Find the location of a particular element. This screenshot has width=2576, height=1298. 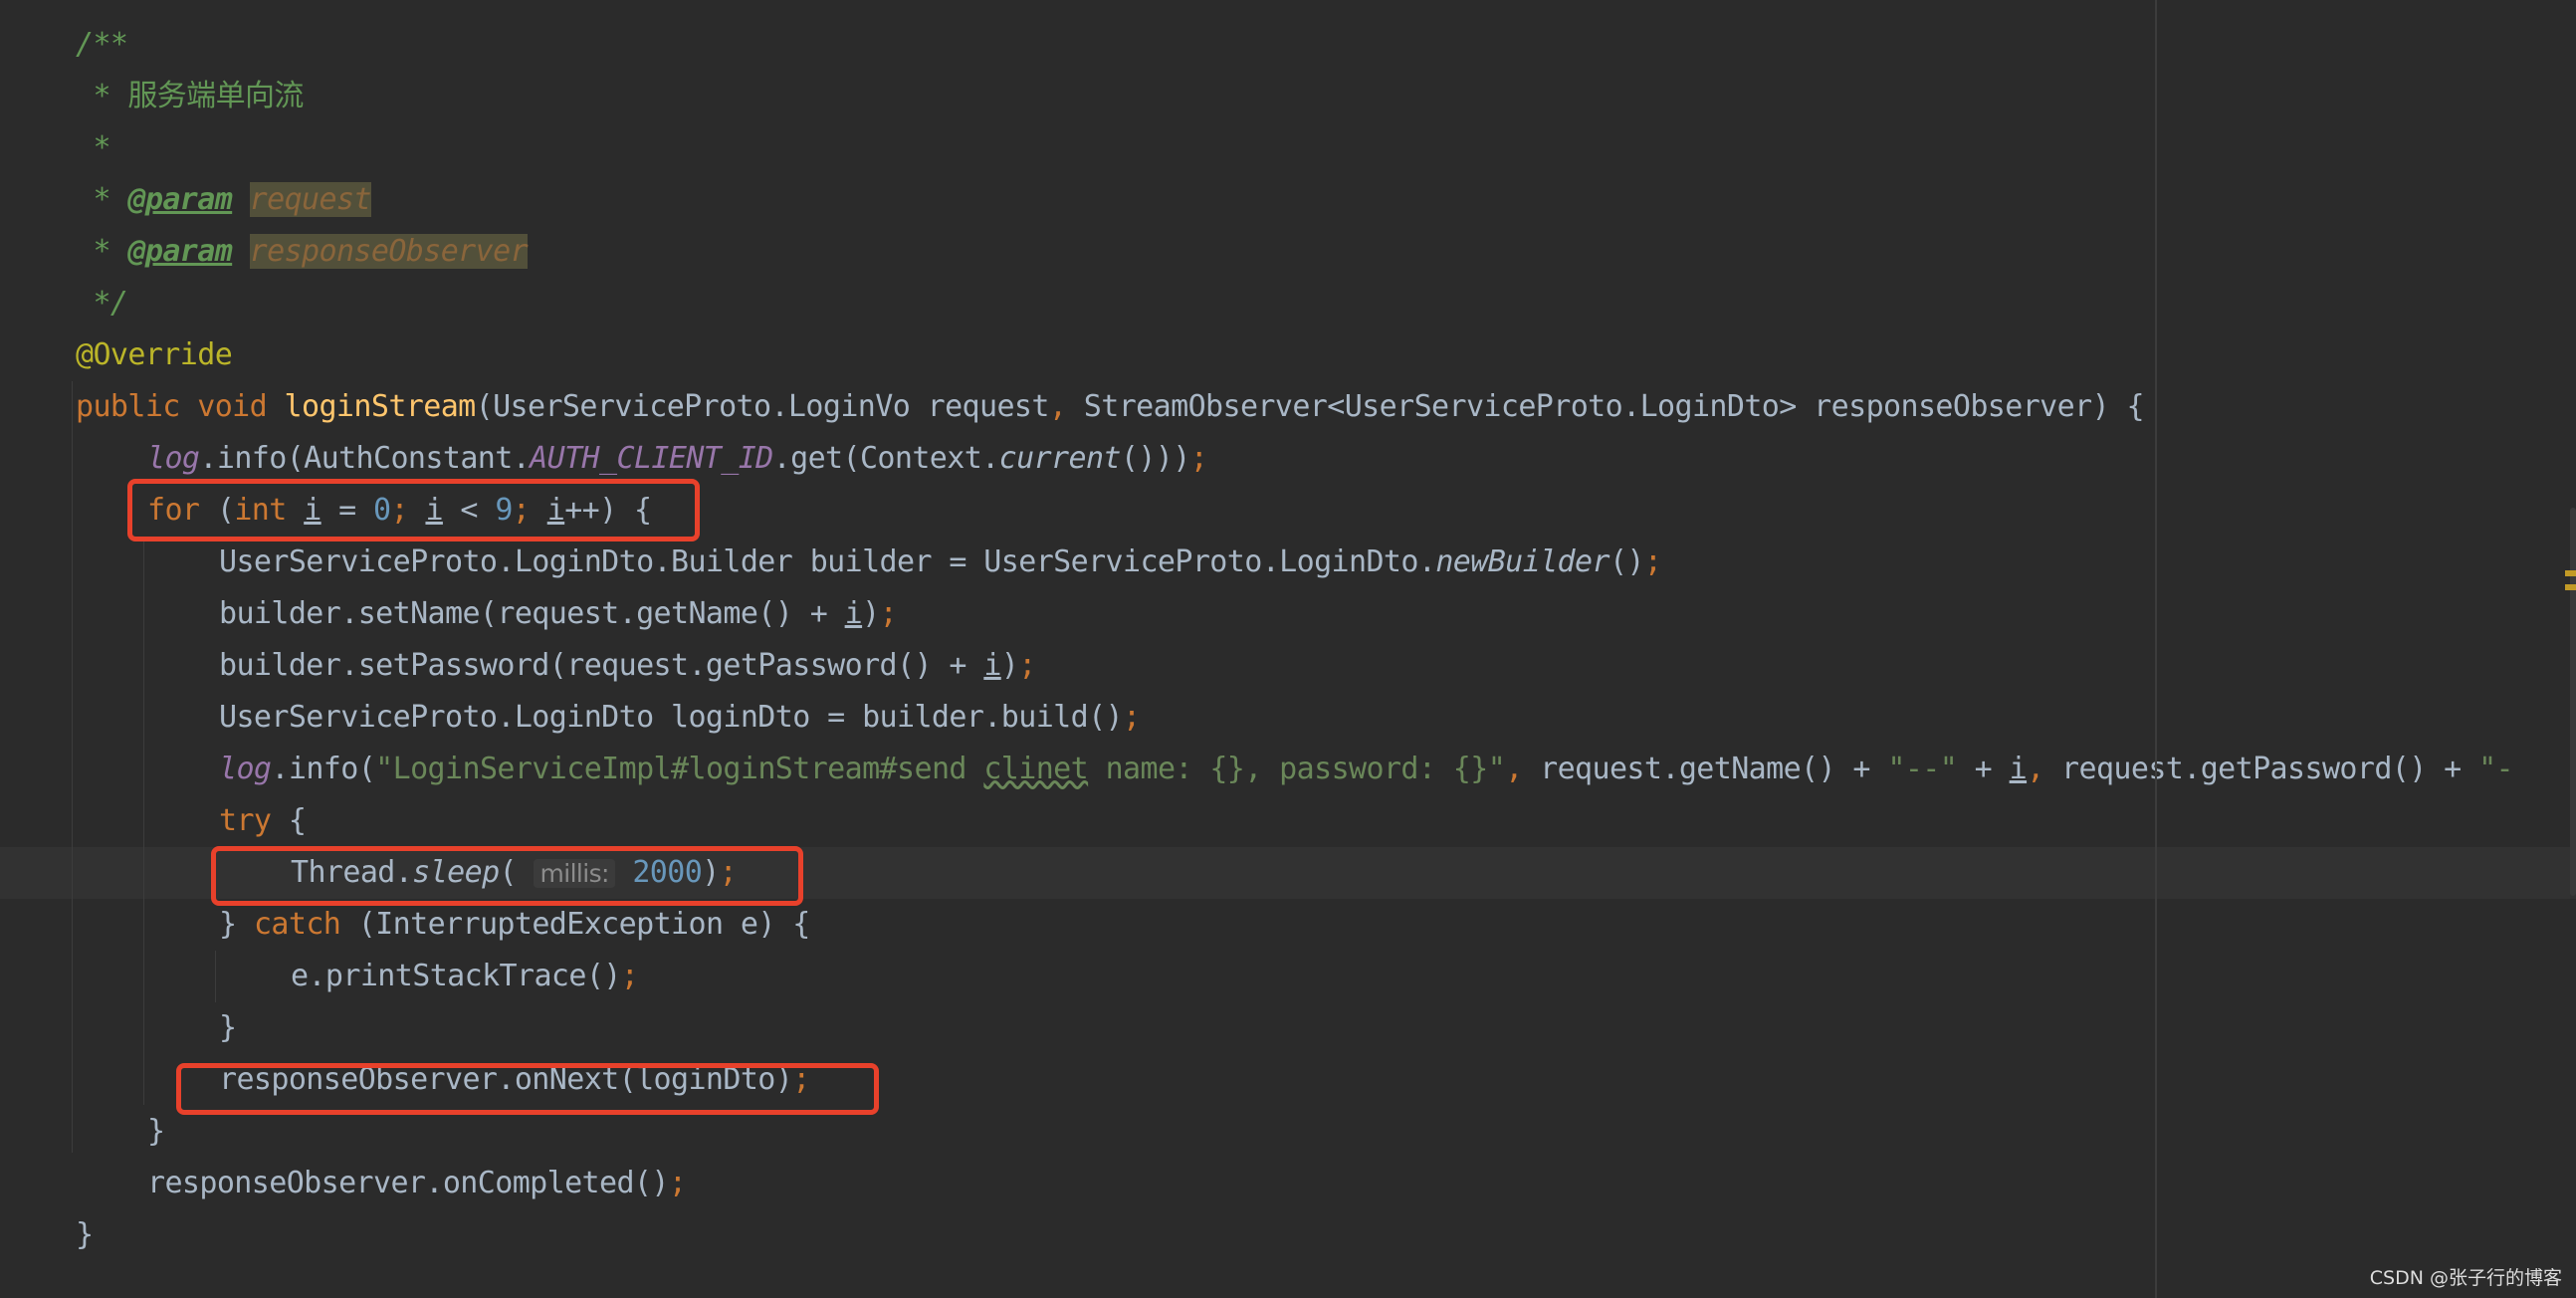

code-token: builder.setName(request.getName() + is located at coordinates (532, 614).